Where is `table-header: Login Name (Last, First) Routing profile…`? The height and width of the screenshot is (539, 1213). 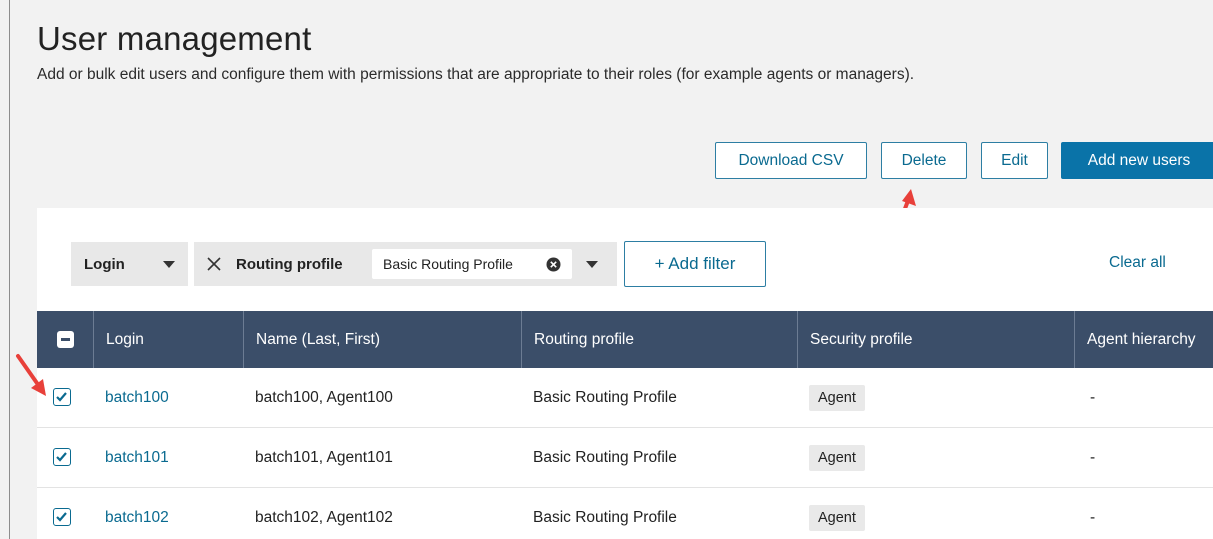 table-header: Login Name (Last, First) Routing profile… is located at coordinates (625, 339).